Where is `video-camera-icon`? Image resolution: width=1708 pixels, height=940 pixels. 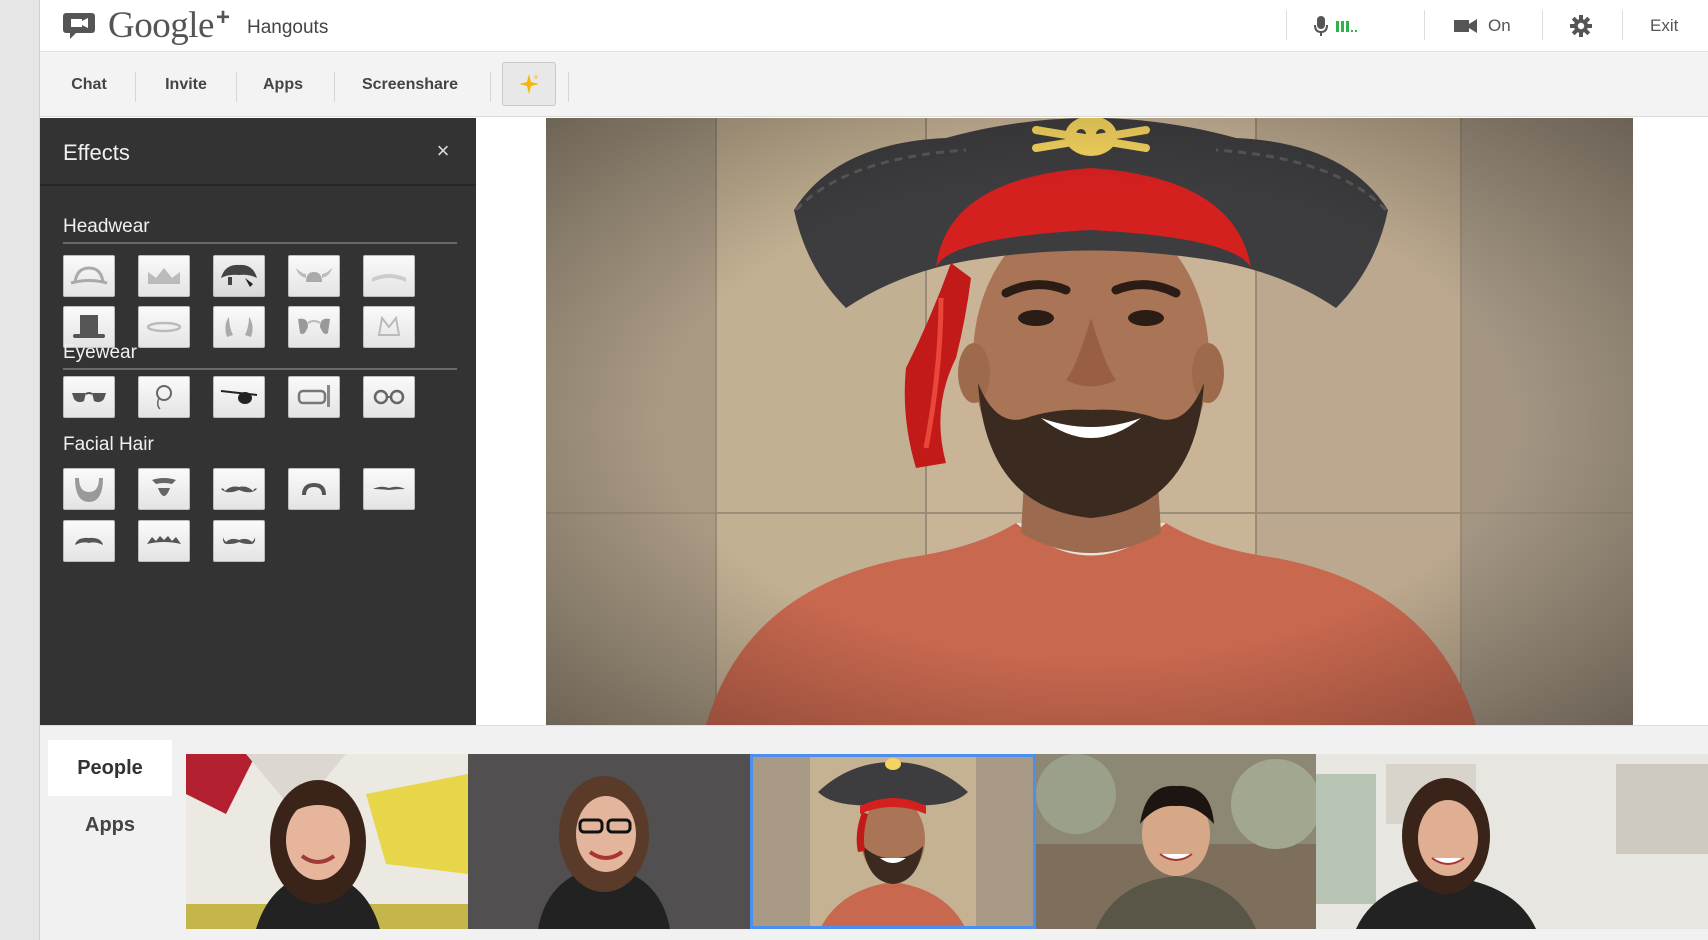 video-camera-icon is located at coordinates (1465, 26).